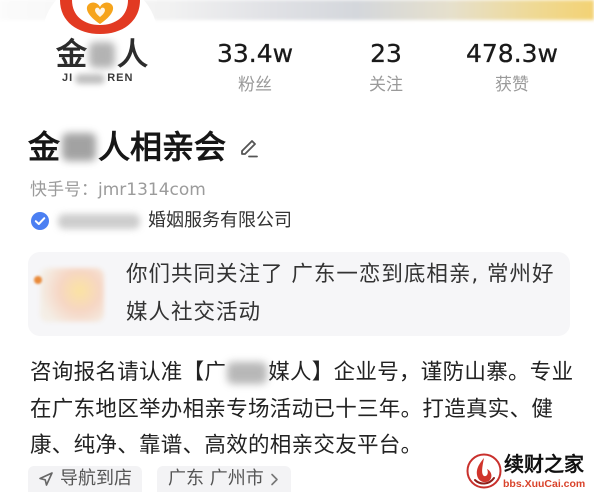 This screenshot has width=594, height=492. I want to click on stat-followers-label: 粉丝, so click(255, 85).